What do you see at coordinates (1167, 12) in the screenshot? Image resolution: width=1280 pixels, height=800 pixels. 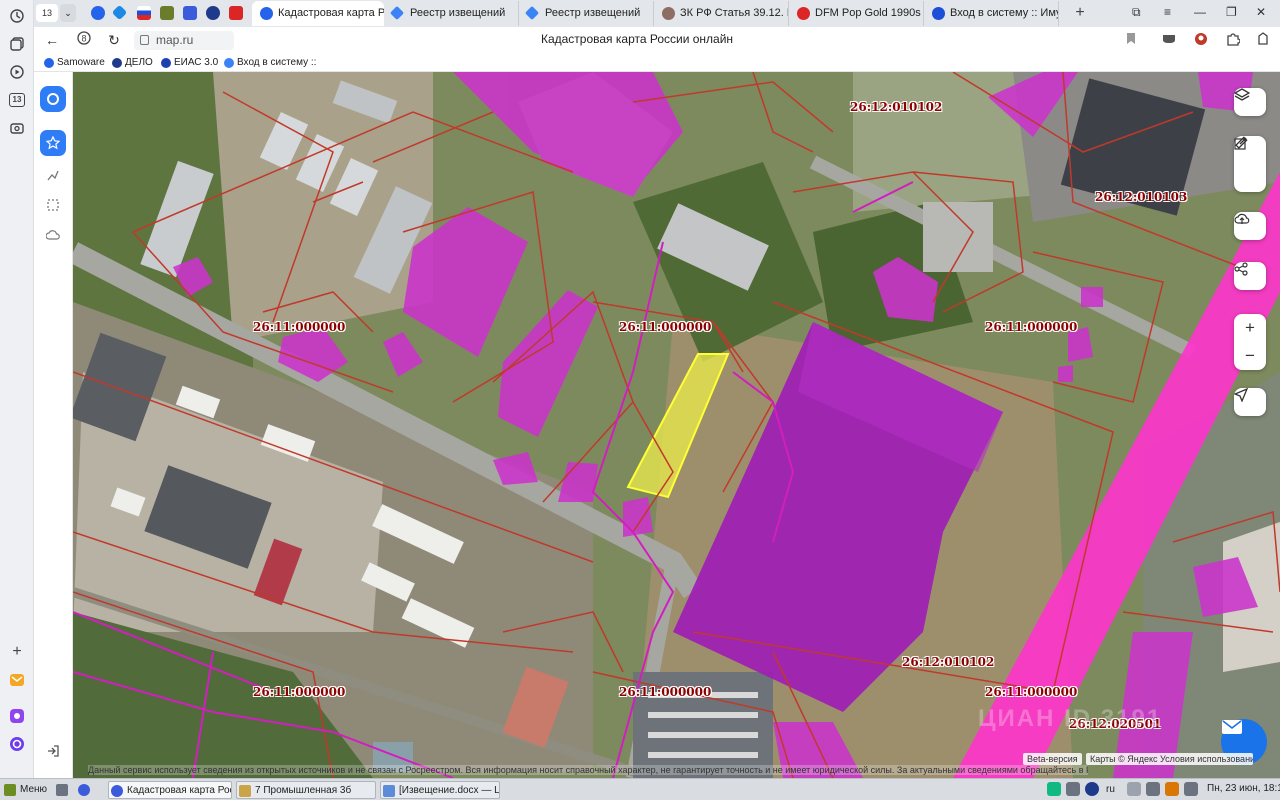 I see `browser-menu-icon: ≡` at bounding box center [1167, 12].